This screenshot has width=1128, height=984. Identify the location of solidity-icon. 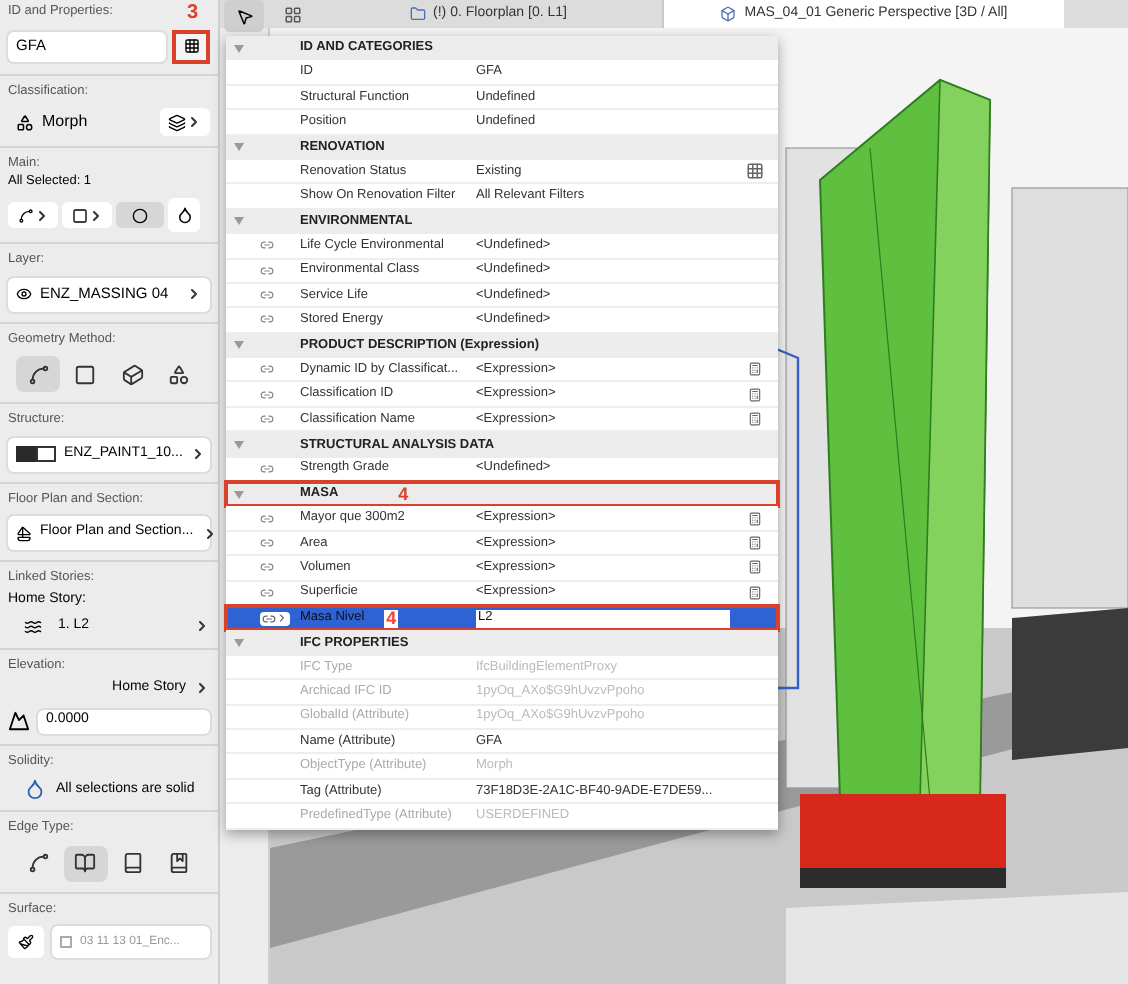
(35, 789).